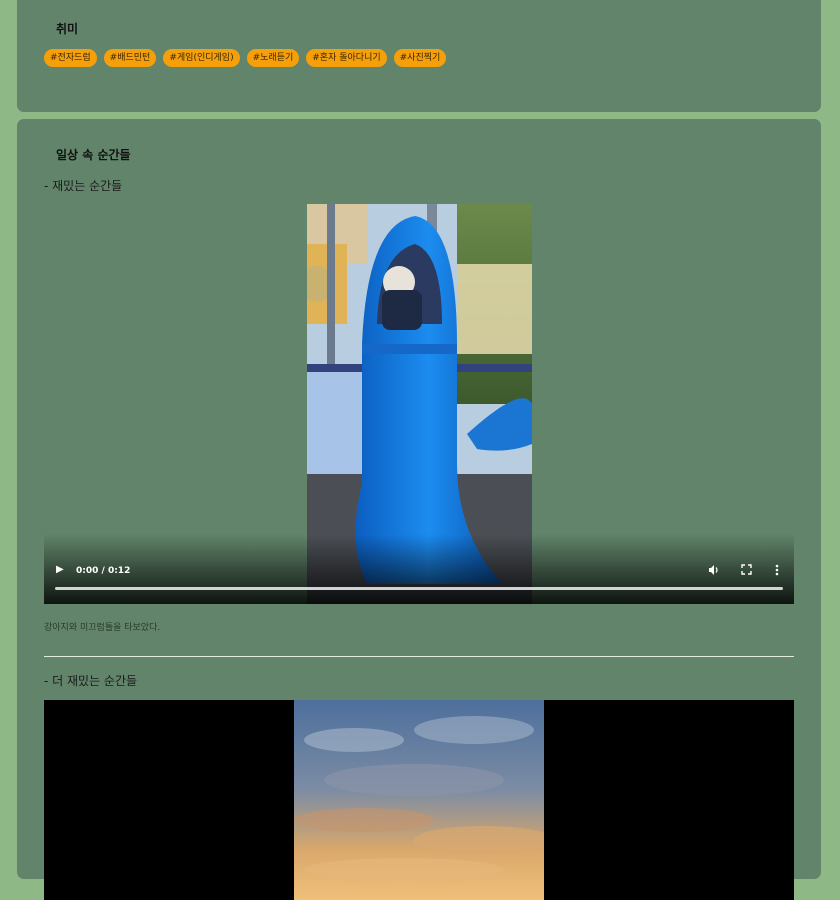 This screenshot has height=900, width=840. I want to click on hobby-tag: #노래듣기, so click(273, 58).